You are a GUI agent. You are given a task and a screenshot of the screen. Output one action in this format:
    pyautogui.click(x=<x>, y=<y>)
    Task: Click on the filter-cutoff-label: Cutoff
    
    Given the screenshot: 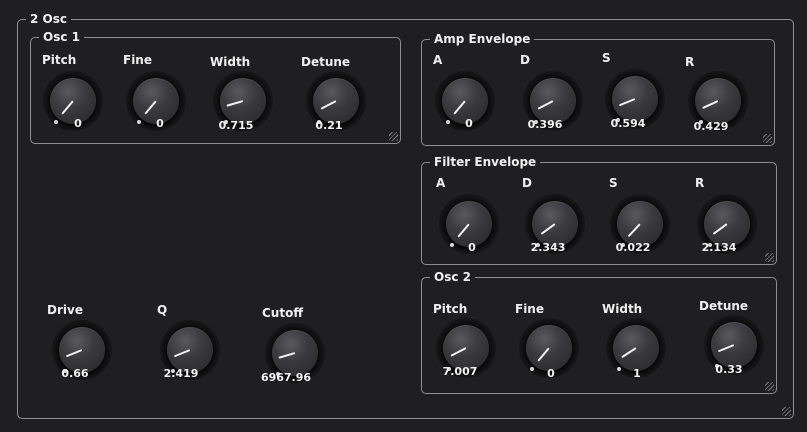 What is the action you would take?
    pyautogui.click(x=283, y=313)
    